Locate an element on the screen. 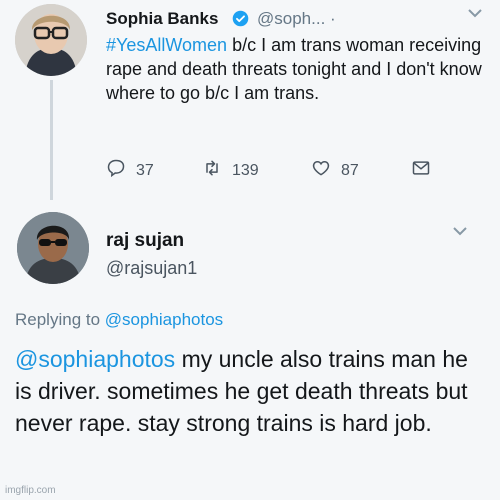 This screenshot has height=500, width=500. message-icon is located at coordinates (421, 170).